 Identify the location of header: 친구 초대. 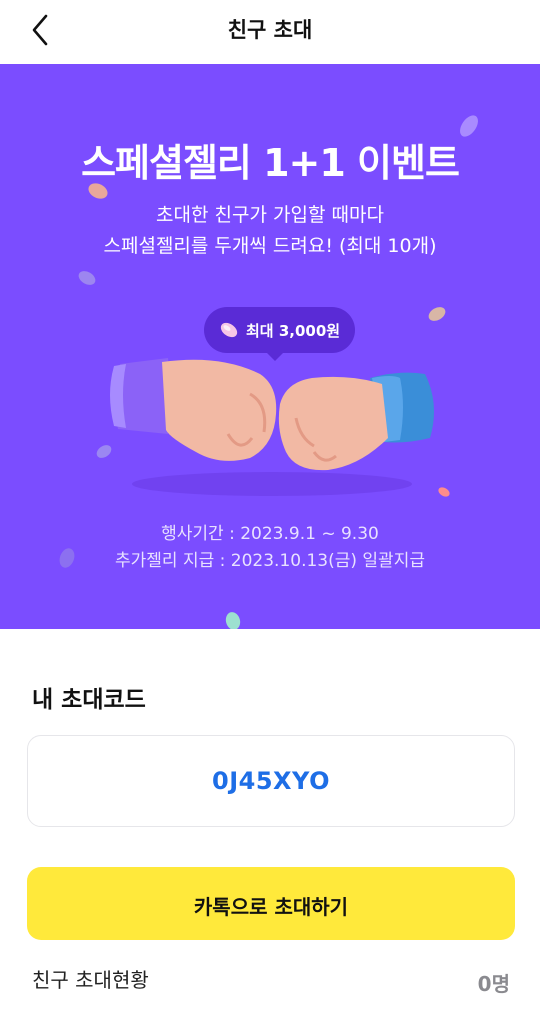
(270, 32).